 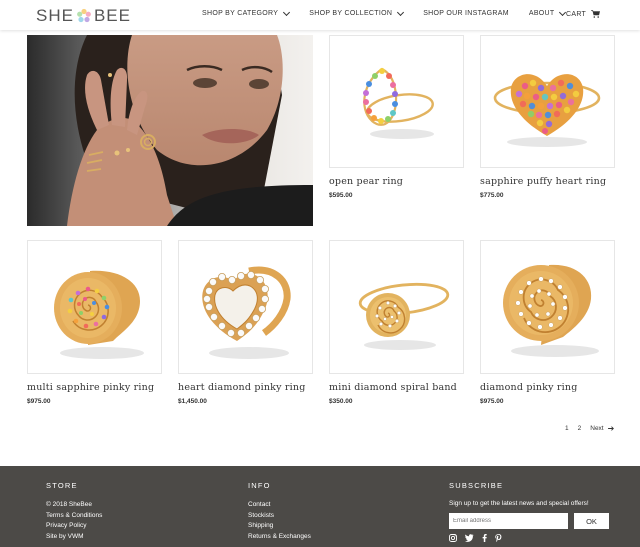 What do you see at coordinates (476, 485) in the screenshot?
I see `footer-subscribe-heading: SUBSCRIBE` at bounding box center [476, 485].